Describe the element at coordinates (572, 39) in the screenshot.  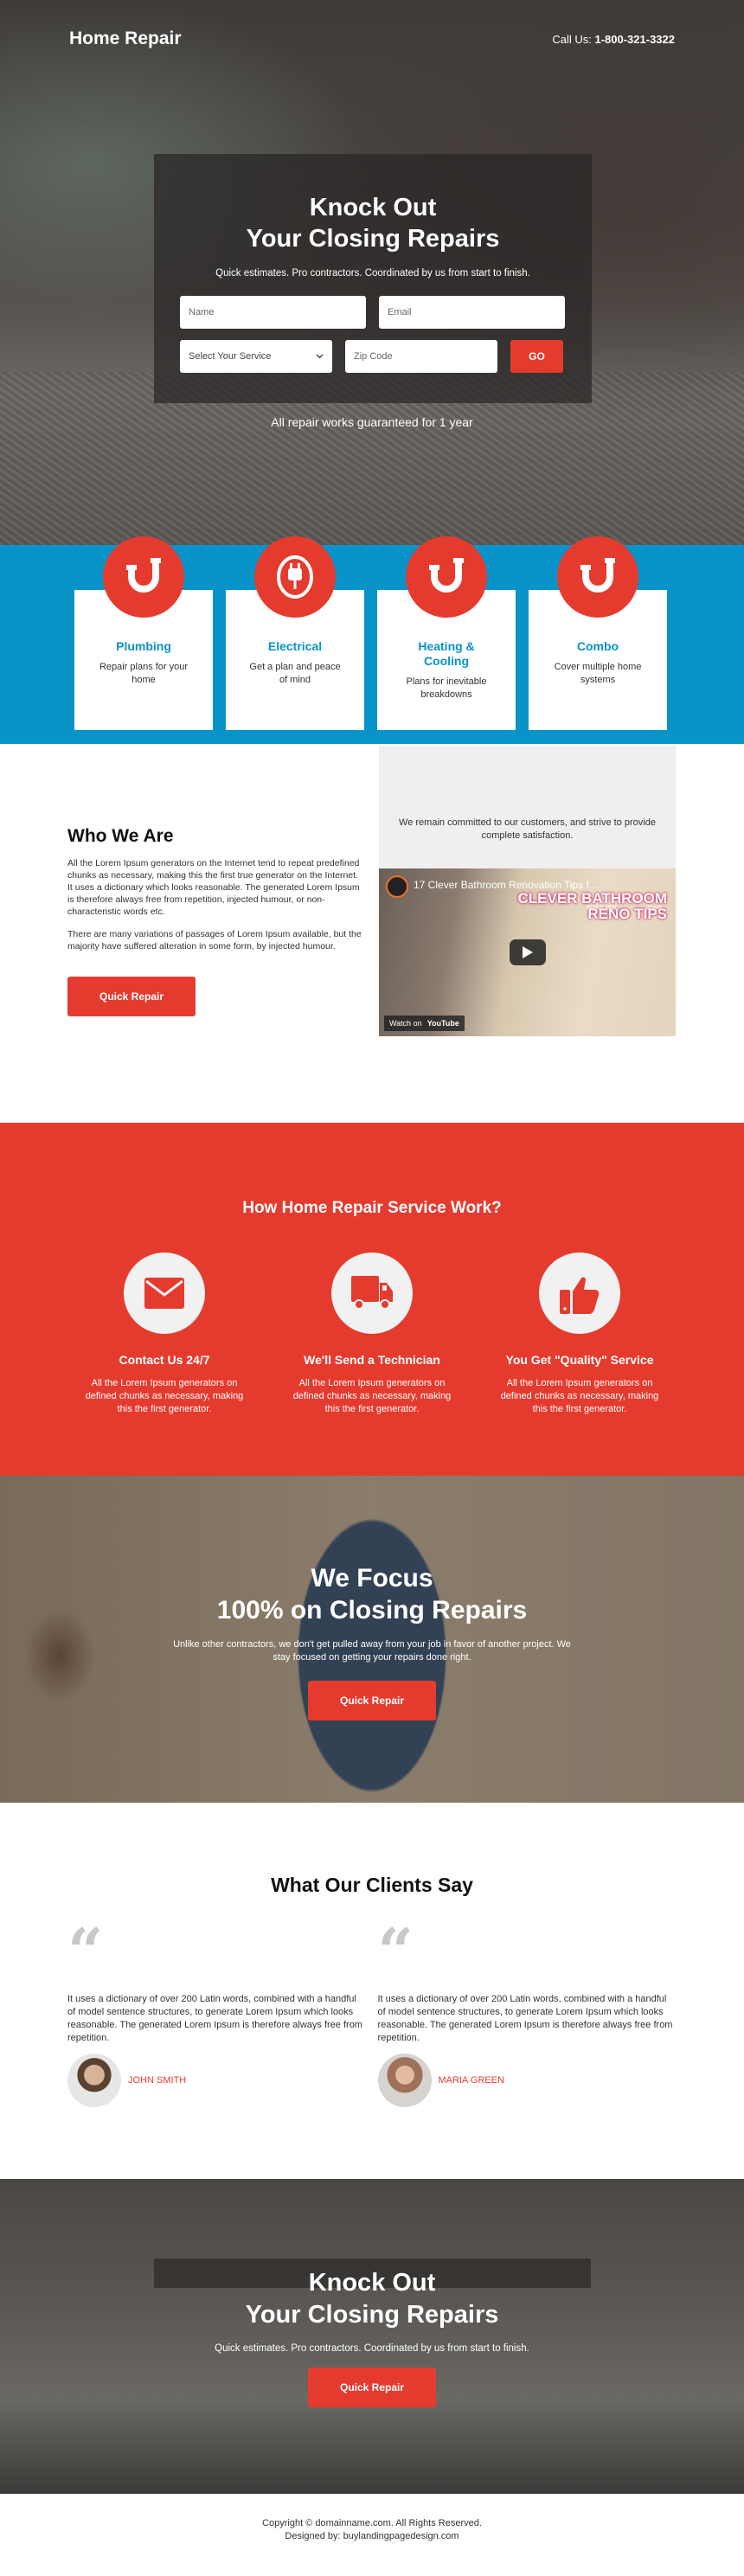
I see `call-label: Call Us:` at that location.